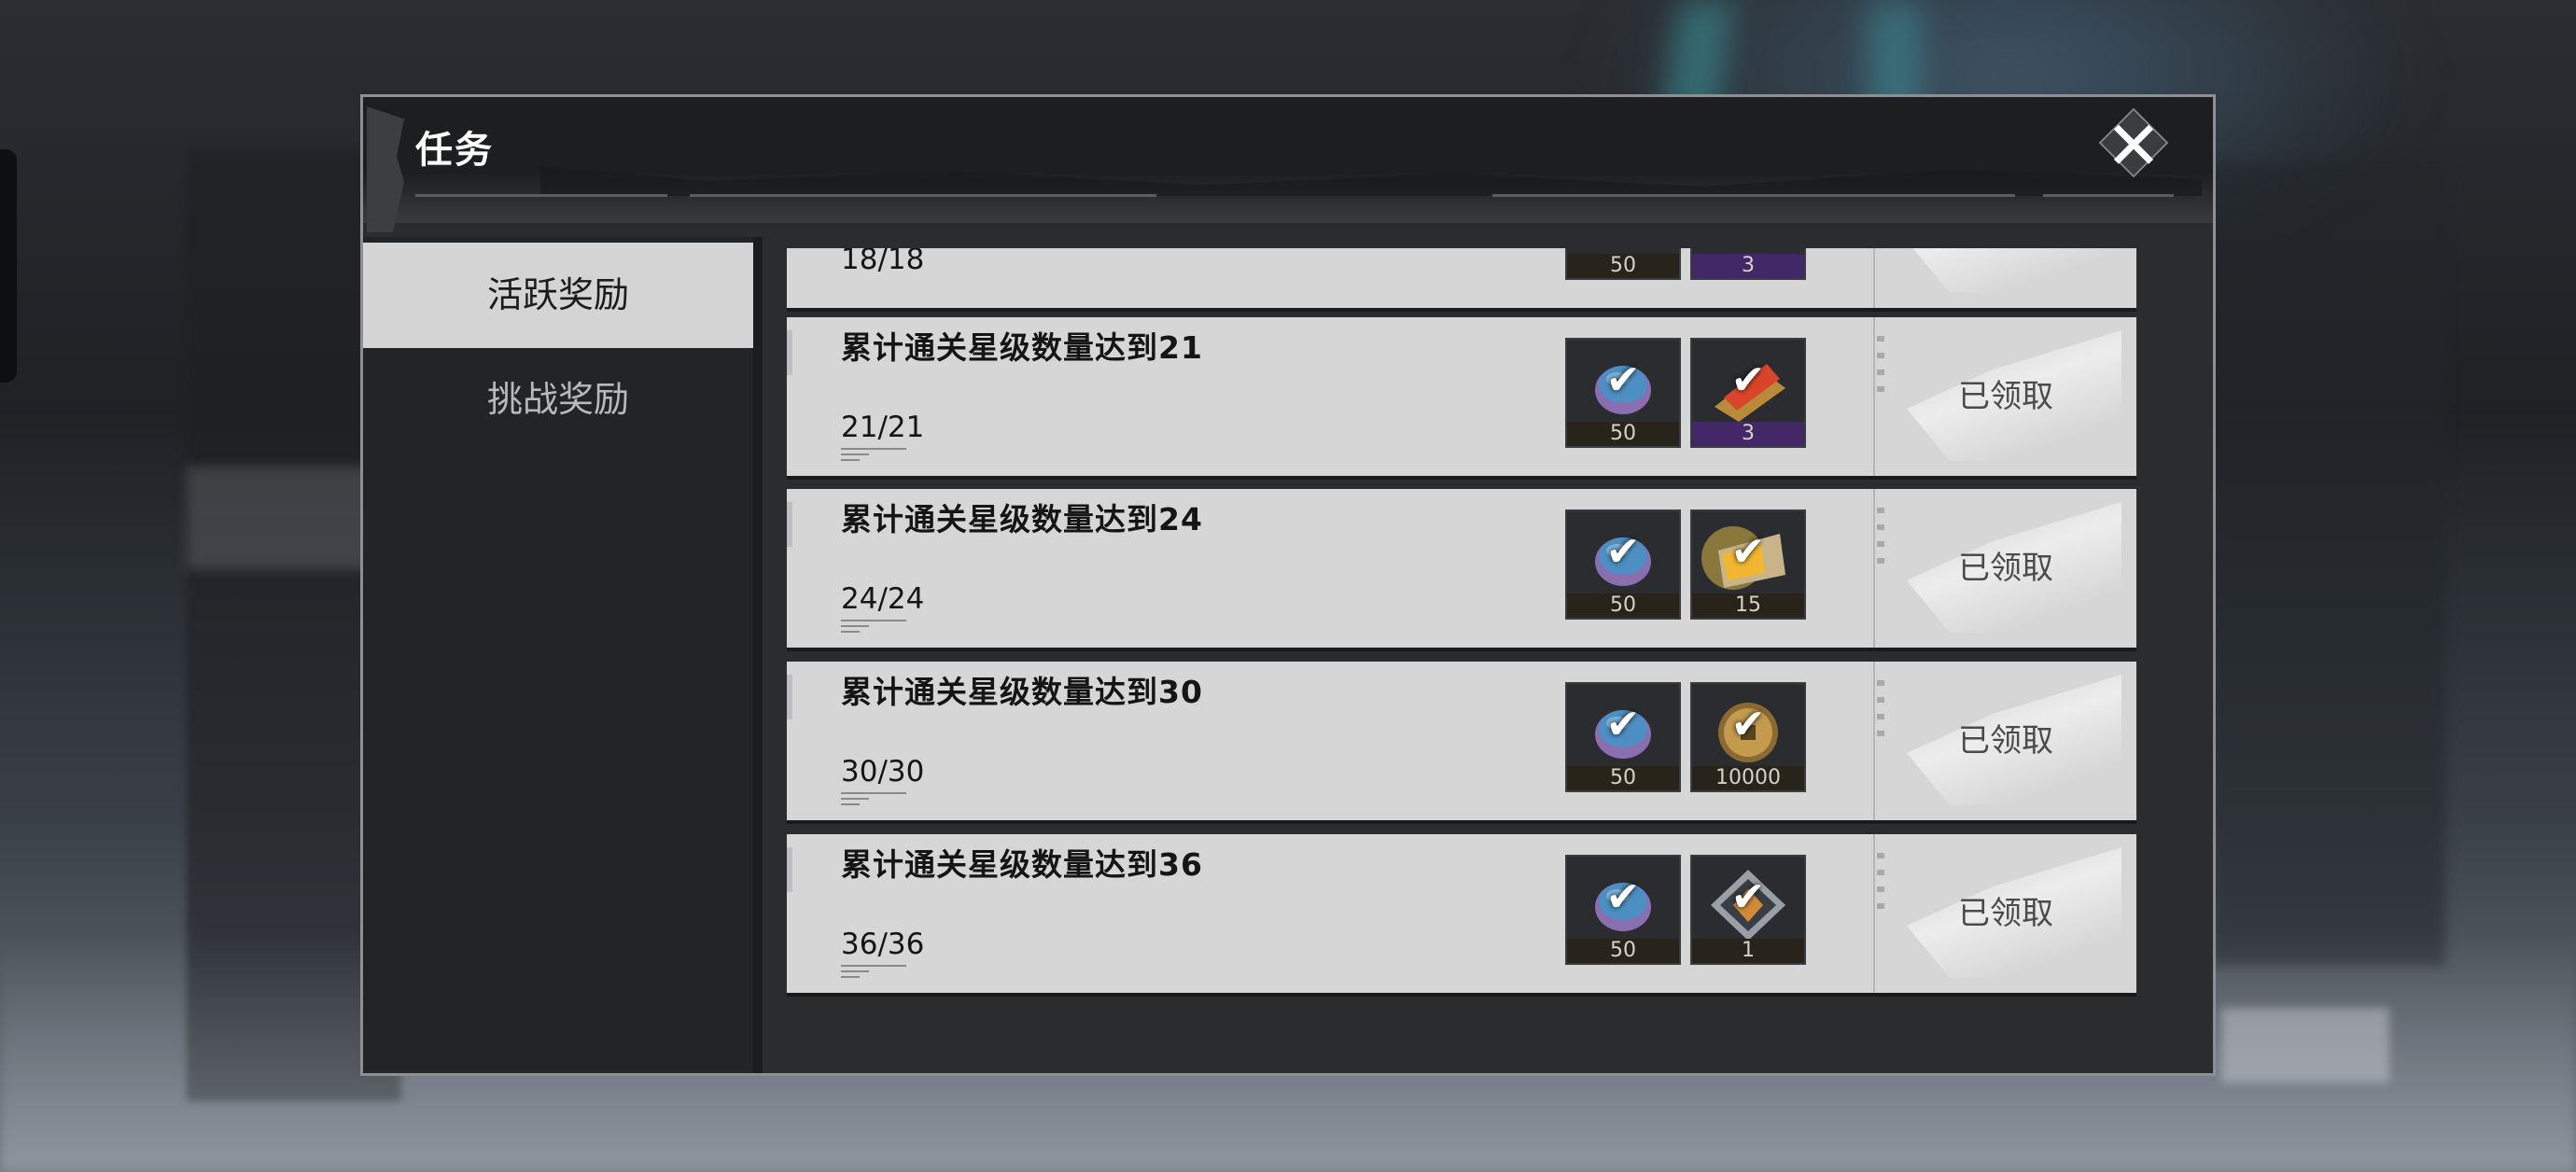  Describe the element at coordinates (1461, 913) in the screenshot. I see `task-card: 累计通关星级数量达到36 36/36 ✔ 50 ✔ 1 已领取` at that location.